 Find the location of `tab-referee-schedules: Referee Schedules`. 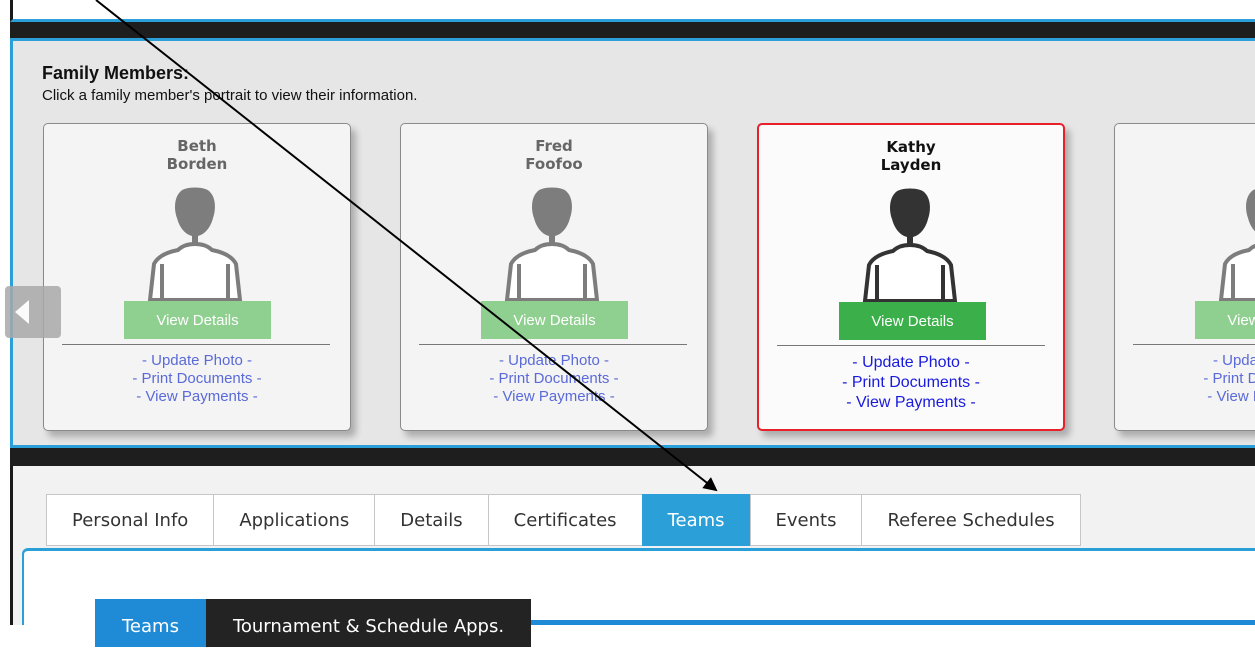

tab-referee-schedules: Referee Schedules is located at coordinates (971, 520).